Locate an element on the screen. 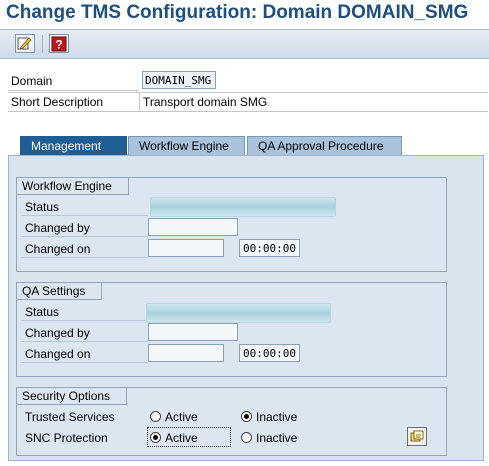 This screenshot has width=489, height=466. domain-field: DOMAIN_SMG is located at coordinates (179, 80).